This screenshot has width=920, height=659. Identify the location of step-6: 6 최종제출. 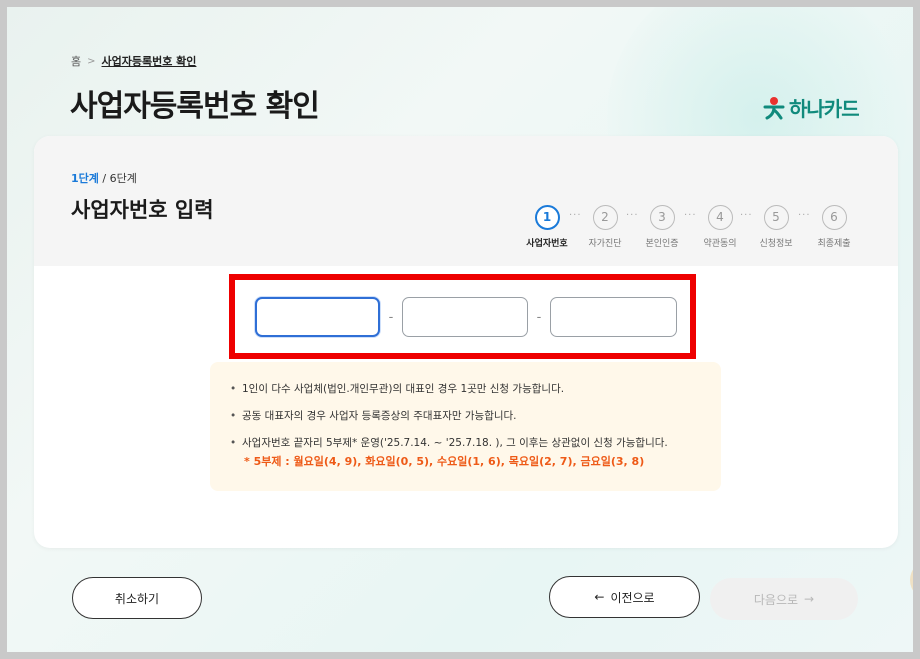
(834, 227).